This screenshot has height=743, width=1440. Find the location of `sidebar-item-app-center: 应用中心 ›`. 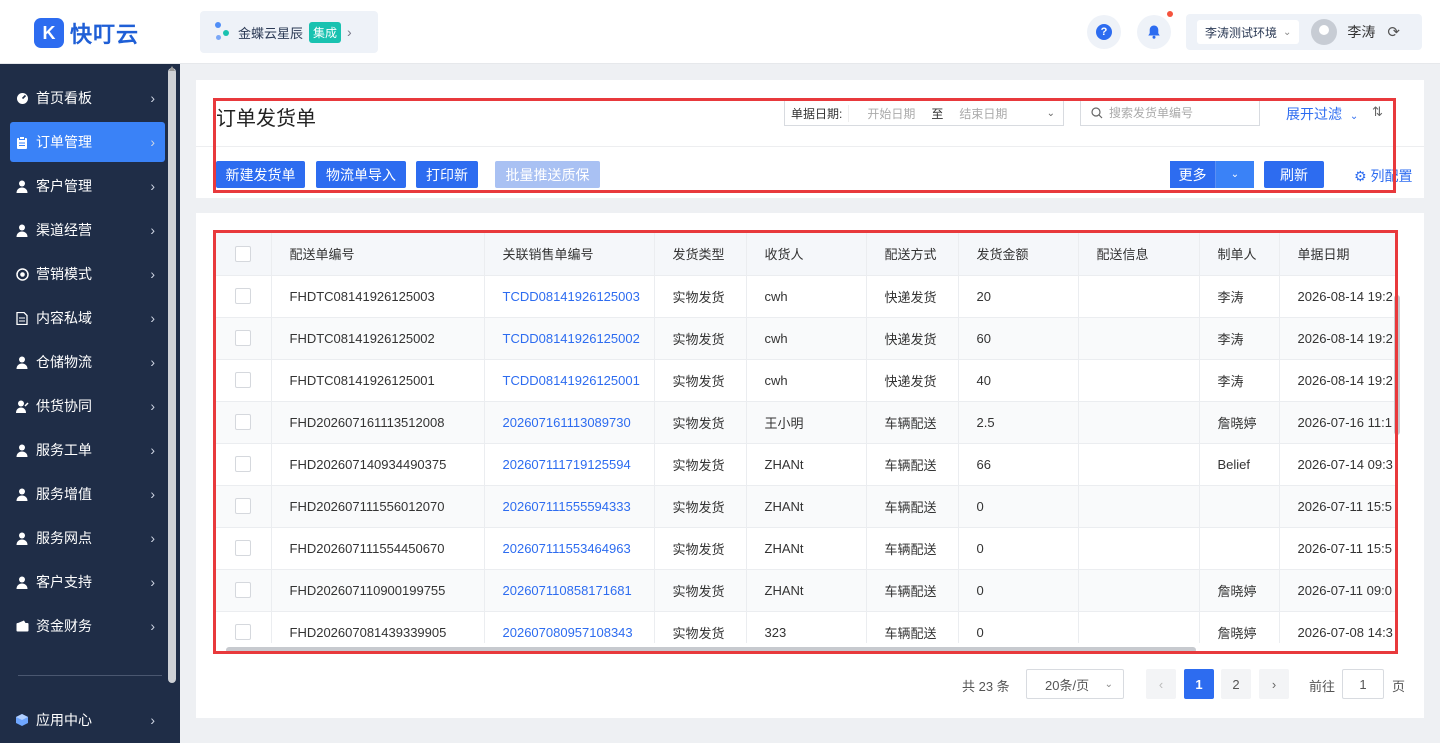

sidebar-item-app-center: 应用中心 › is located at coordinates (87, 720).